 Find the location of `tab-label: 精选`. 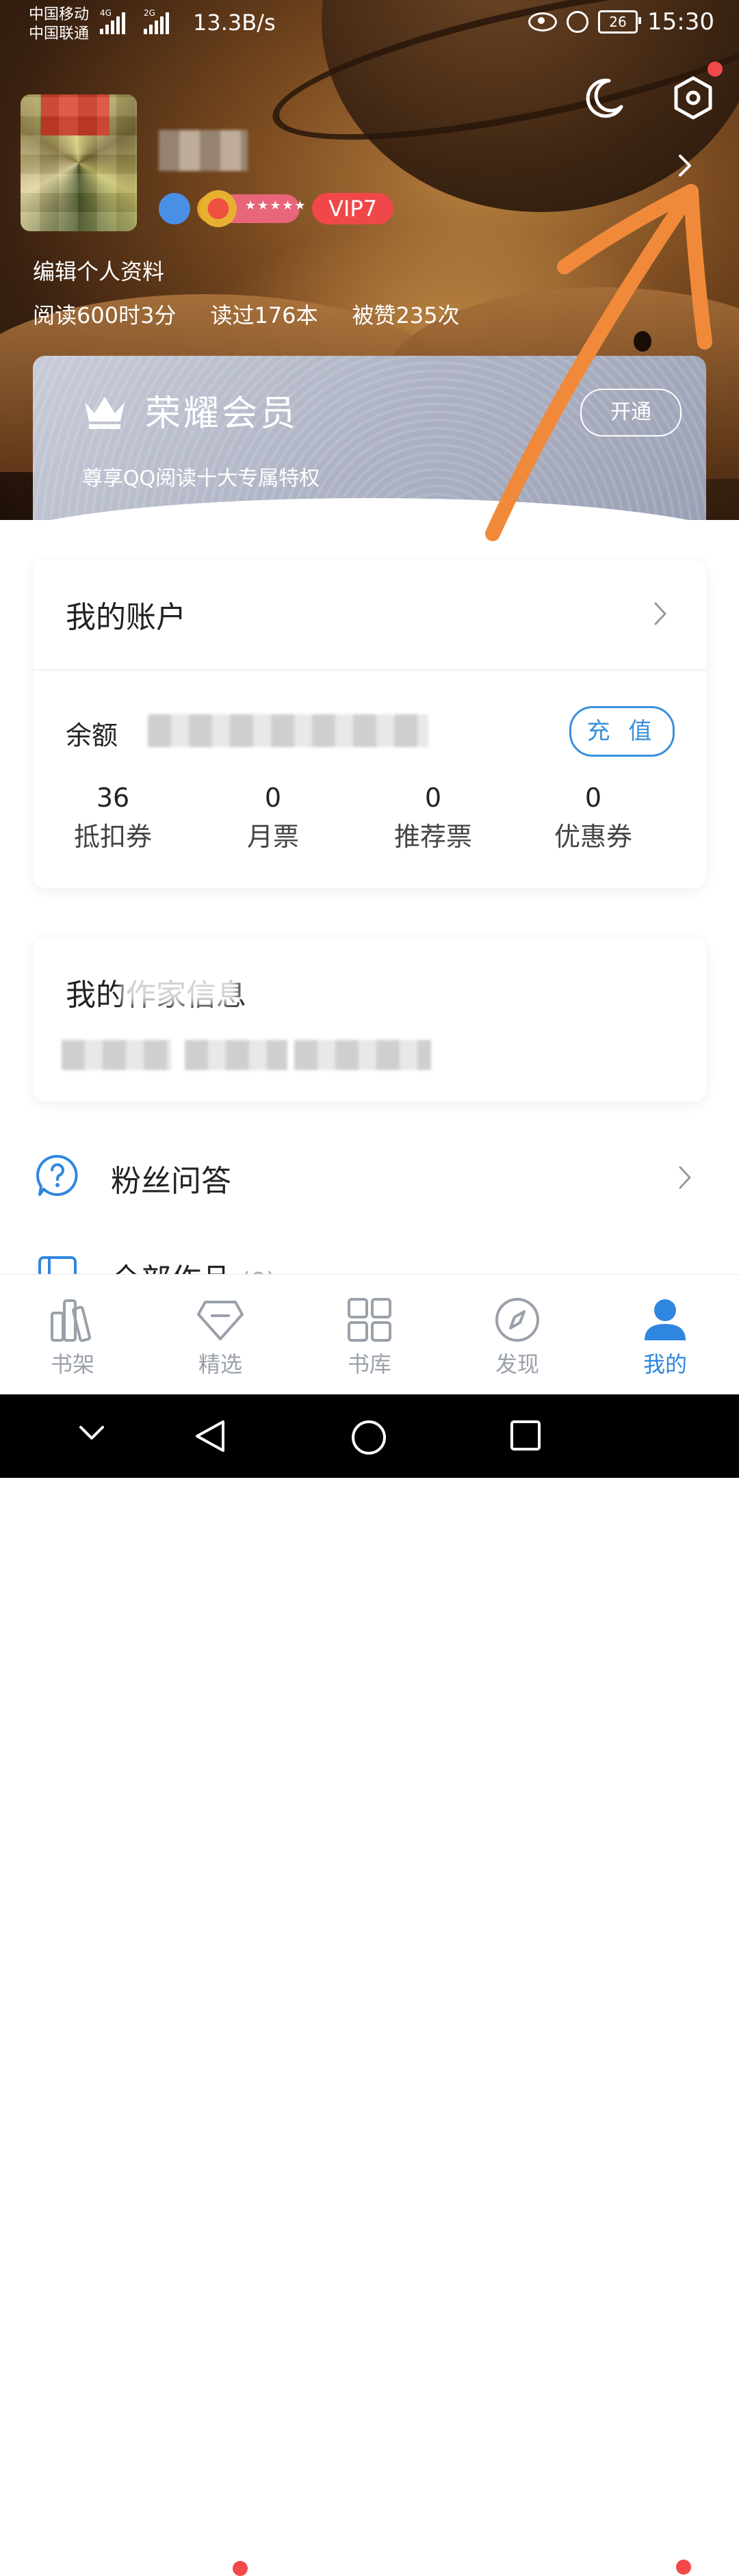

tab-label: 精选 is located at coordinates (220, 1364).